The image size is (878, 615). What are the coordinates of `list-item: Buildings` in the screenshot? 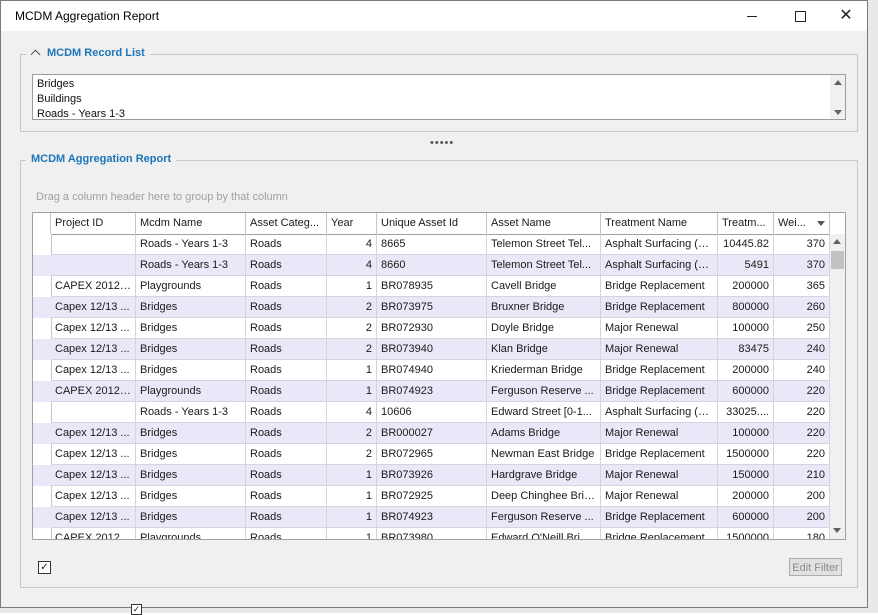 It's located at (59, 99).